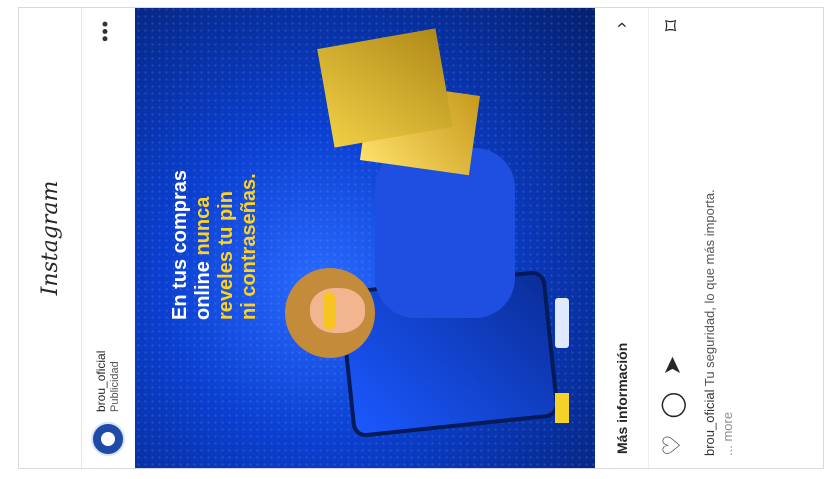 This screenshot has height=479, width=834. Describe the element at coordinates (562, 323) in the screenshot. I see `brand-logo` at that location.